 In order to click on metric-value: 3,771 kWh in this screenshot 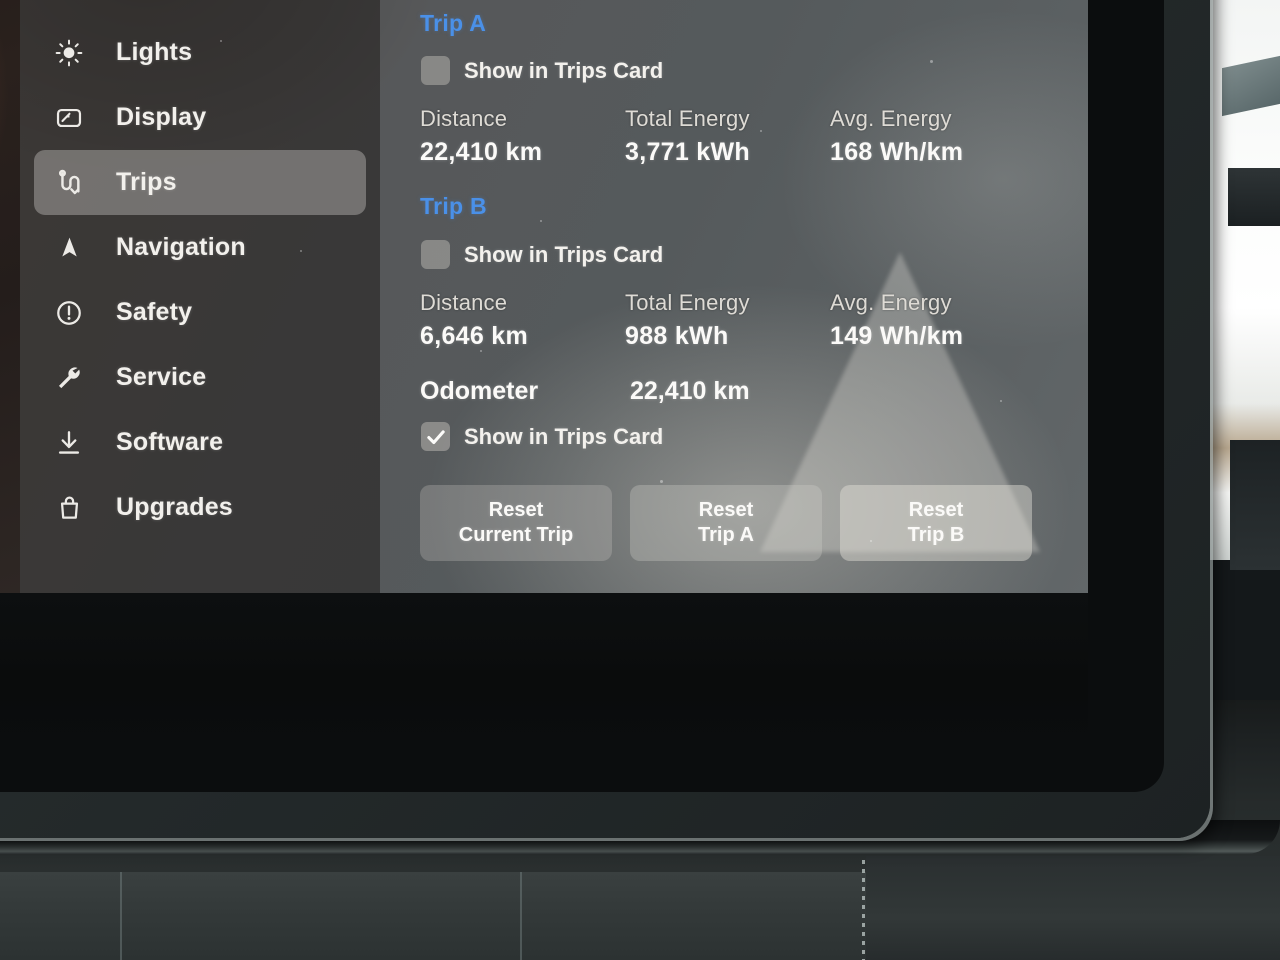, I will do `click(687, 152)`.